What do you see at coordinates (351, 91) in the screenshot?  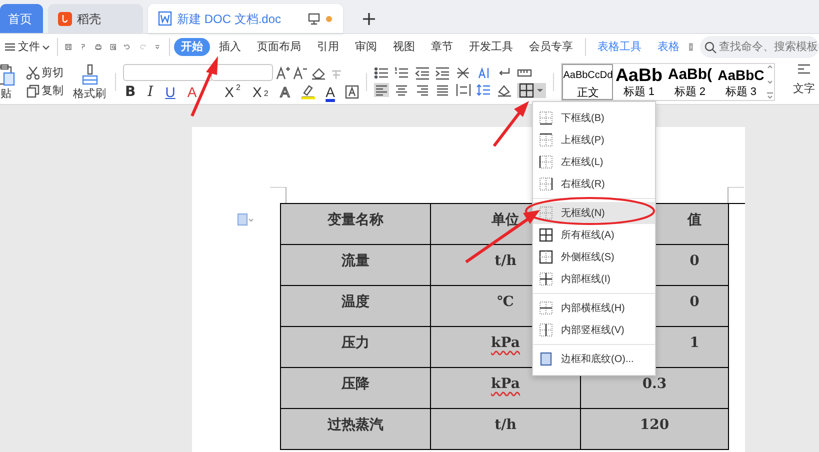 I see `character-border-icon` at bounding box center [351, 91].